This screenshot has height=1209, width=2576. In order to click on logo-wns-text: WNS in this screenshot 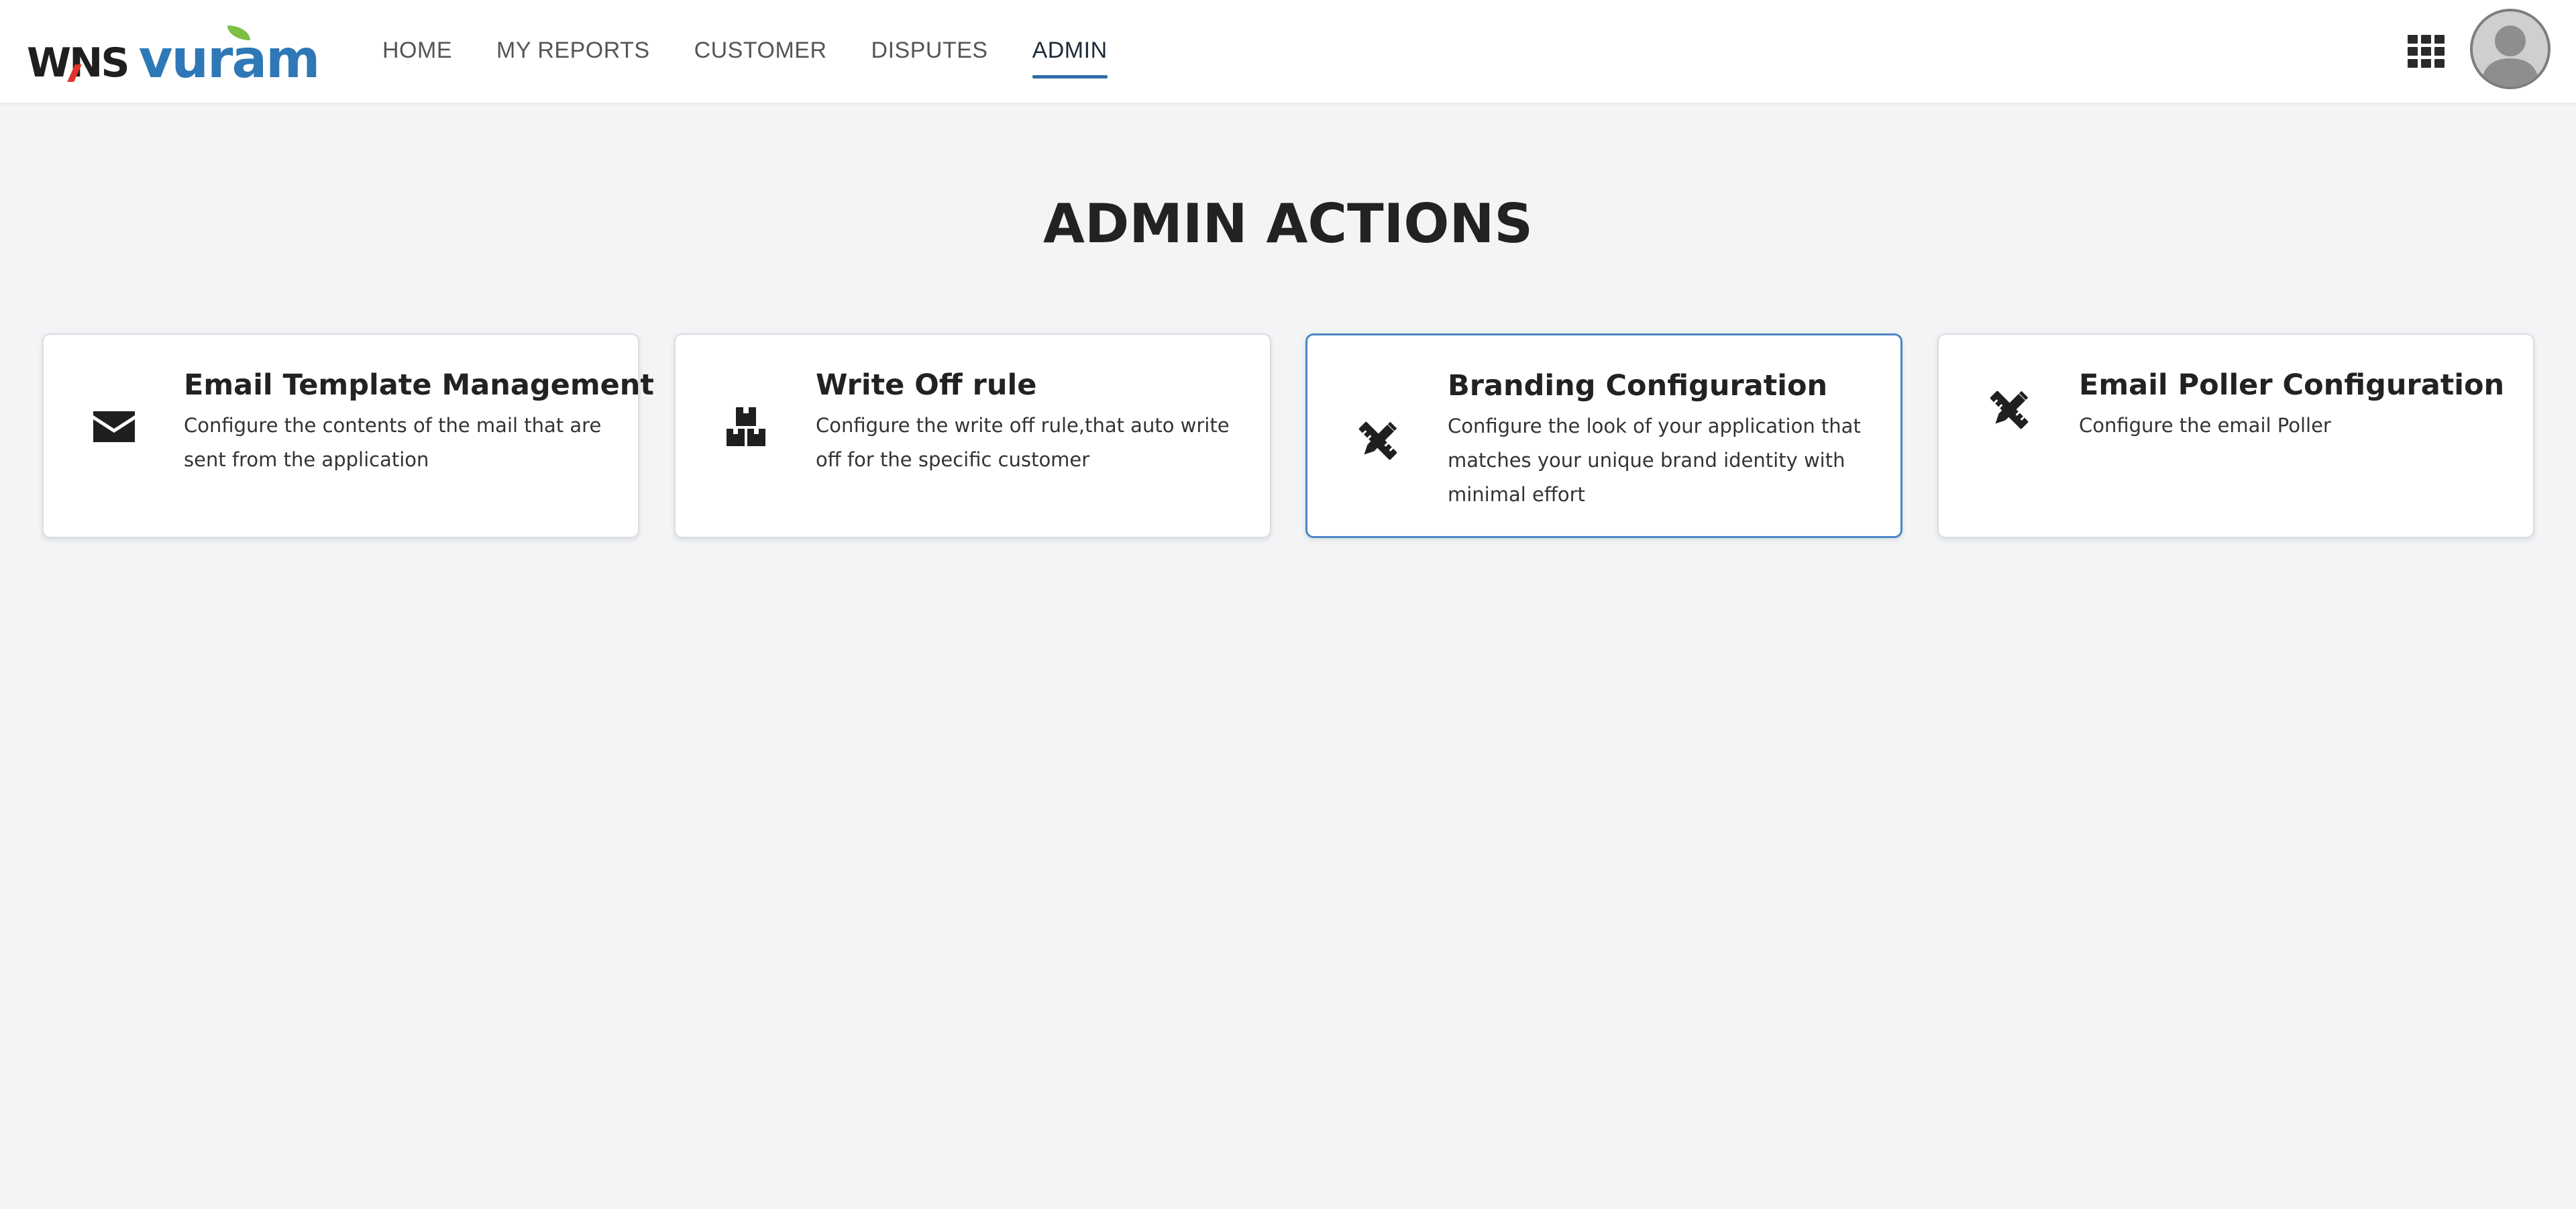, I will do `click(78, 64)`.